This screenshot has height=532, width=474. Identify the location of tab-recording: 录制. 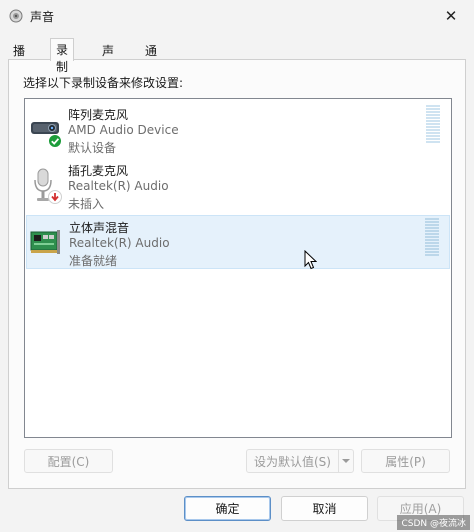
(62, 56).